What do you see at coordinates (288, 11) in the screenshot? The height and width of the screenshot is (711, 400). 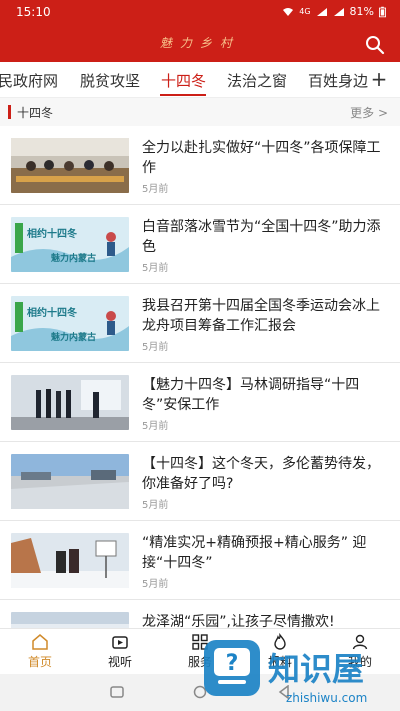 I see `wifi-icon` at bounding box center [288, 11].